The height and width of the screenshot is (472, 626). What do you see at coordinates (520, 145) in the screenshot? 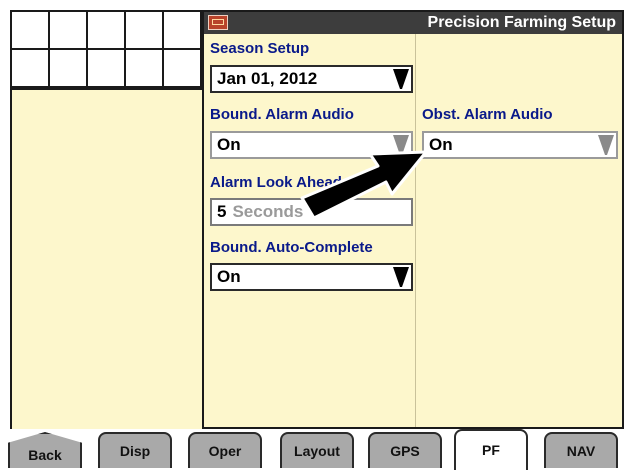
I see `obst-alarm-audio-dropdown: On` at bounding box center [520, 145].